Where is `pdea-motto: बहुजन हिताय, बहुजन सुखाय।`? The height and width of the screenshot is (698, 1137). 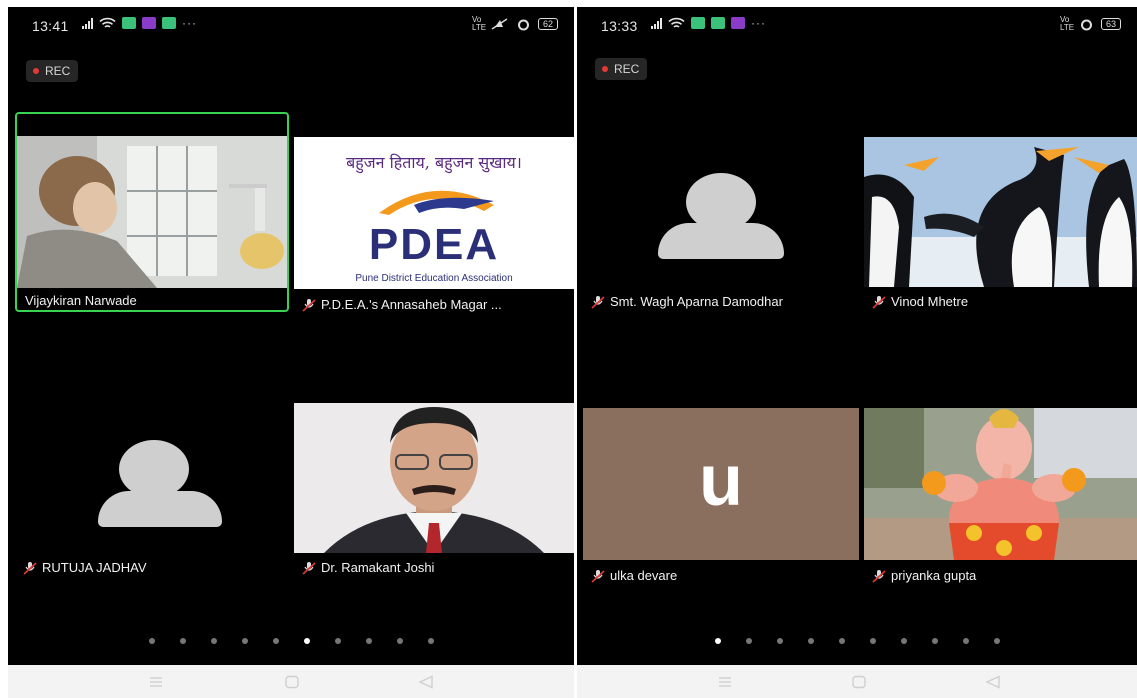 pdea-motto: बहुजन हिताय, बहुजन सुखाय। is located at coordinates (434, 162).